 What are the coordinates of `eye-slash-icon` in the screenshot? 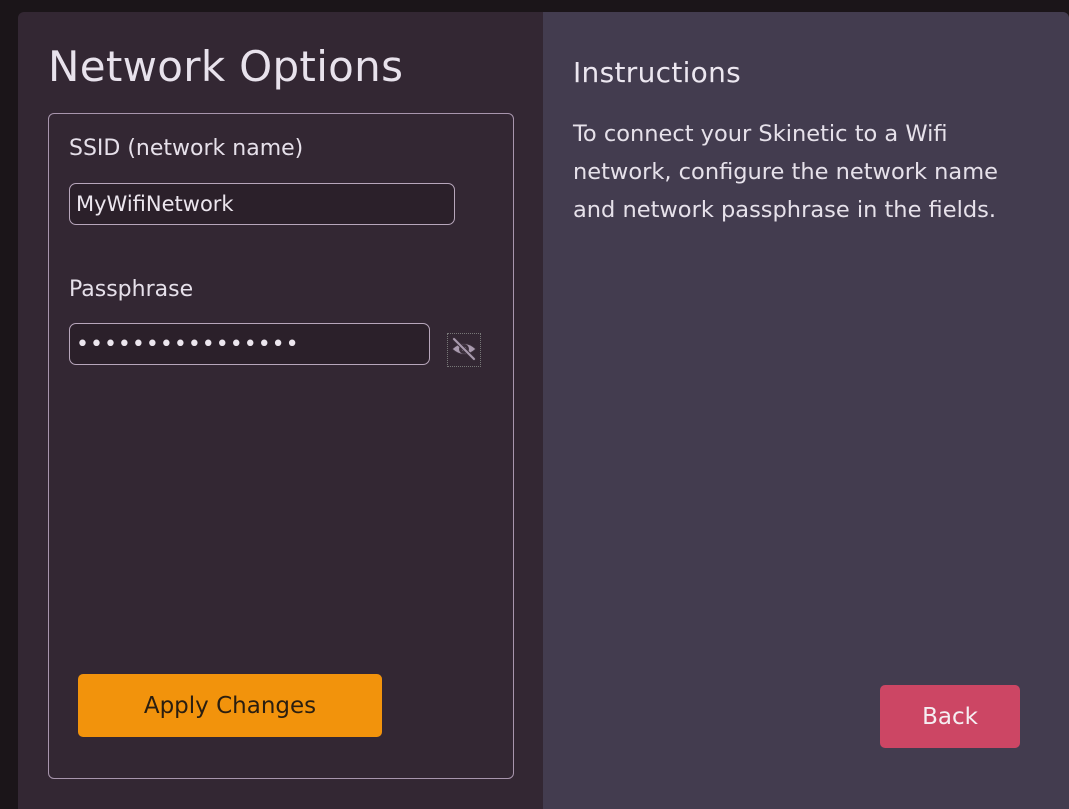 It's located at (464, 350).